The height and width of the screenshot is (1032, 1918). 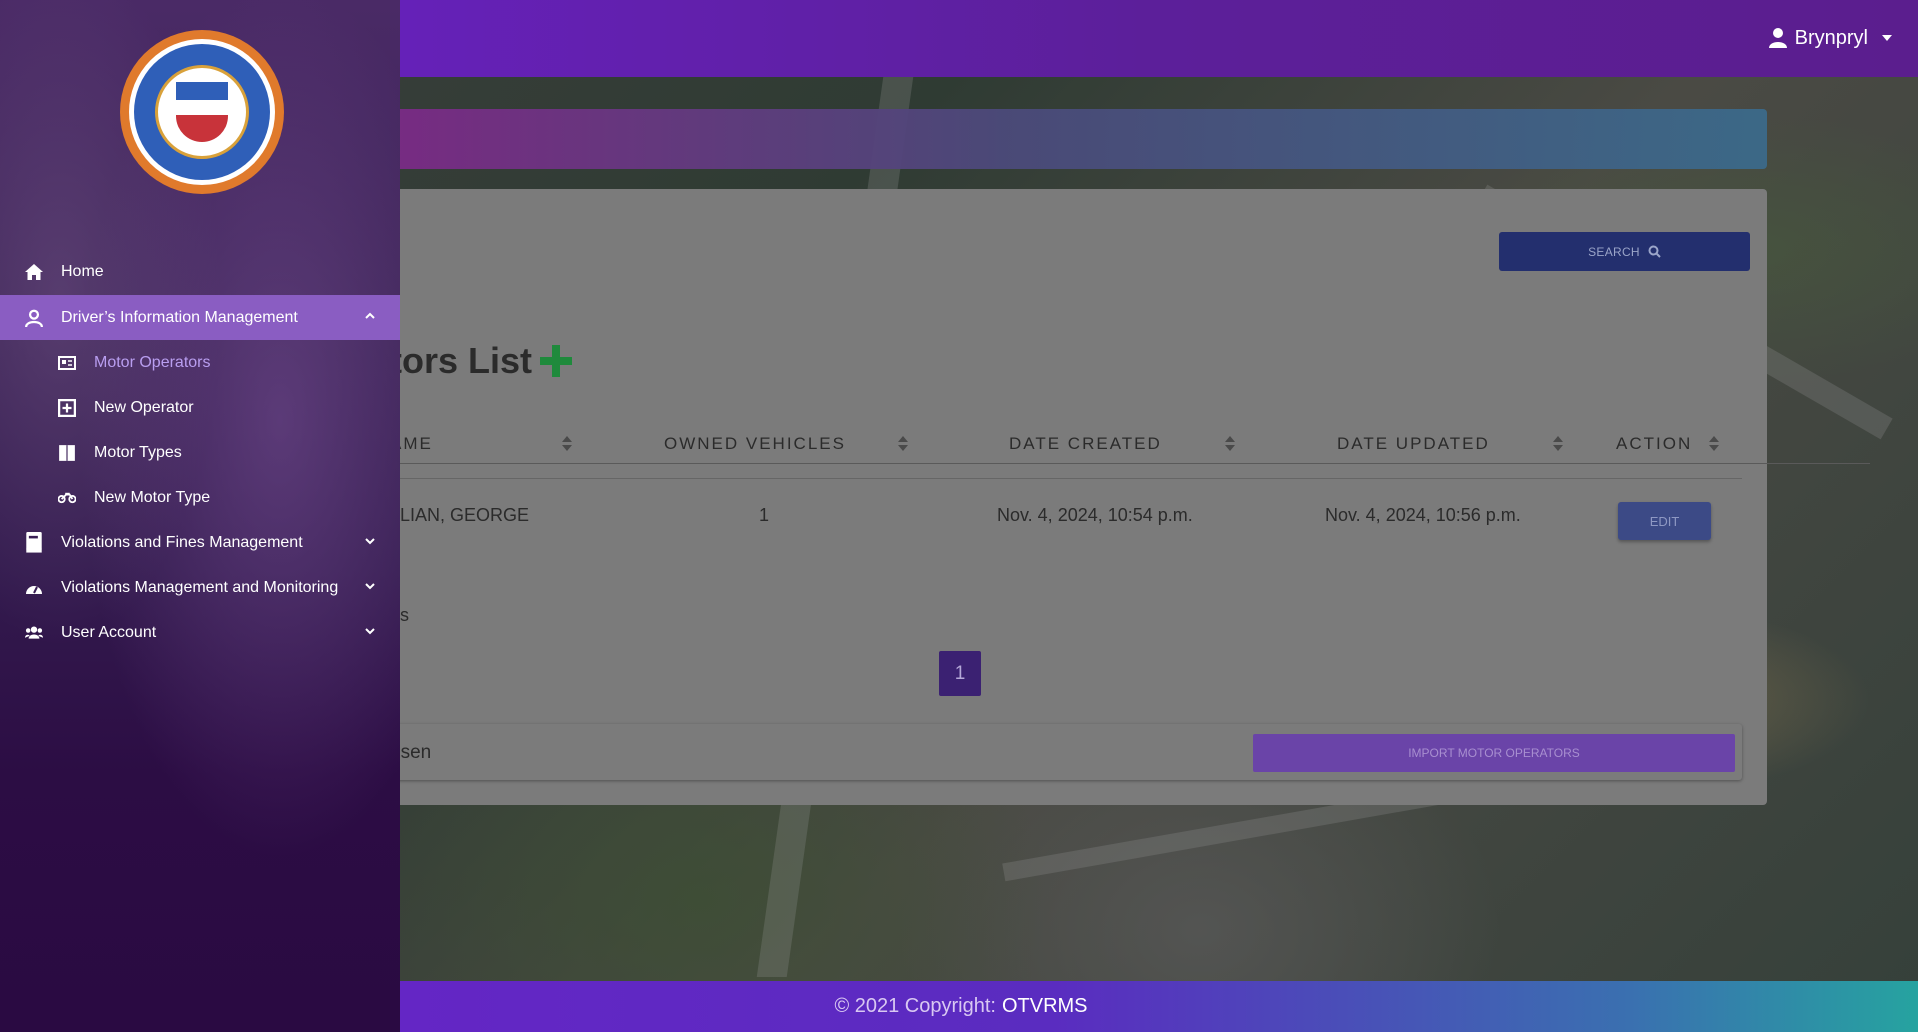 What do you see at coordinates (1664, 521) in the screenshot?
I see `edit-button: EDIT` at bounding box center [1664, 521].